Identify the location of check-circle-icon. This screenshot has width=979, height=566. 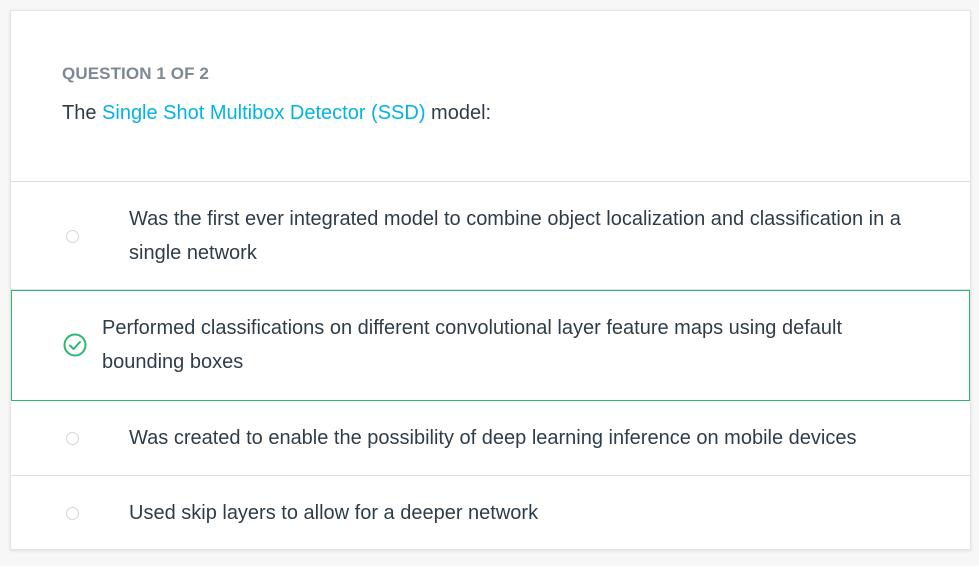
(75, 345).